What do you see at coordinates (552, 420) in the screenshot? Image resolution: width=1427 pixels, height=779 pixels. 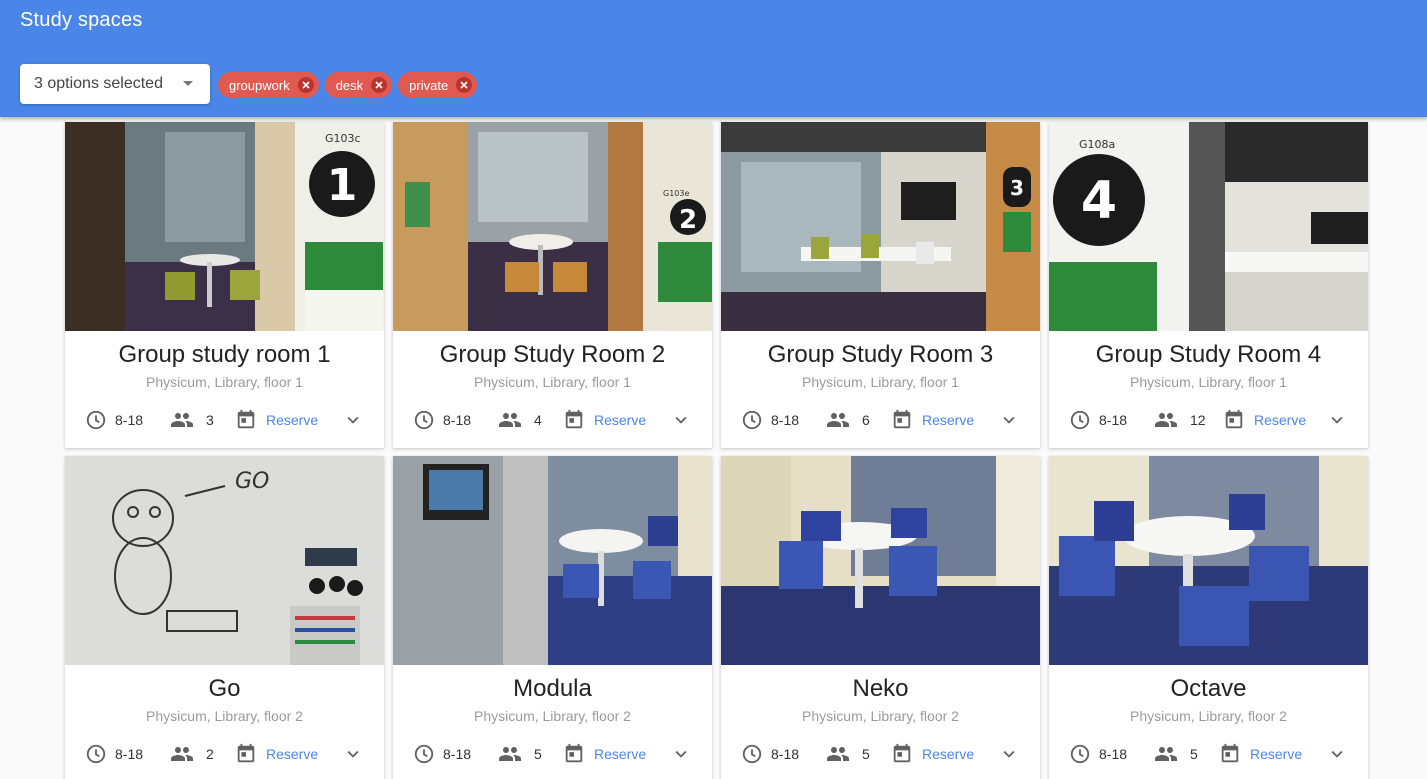 I see `card-actions: 8-18 4 Reserve` at bounding box center [552, 420].